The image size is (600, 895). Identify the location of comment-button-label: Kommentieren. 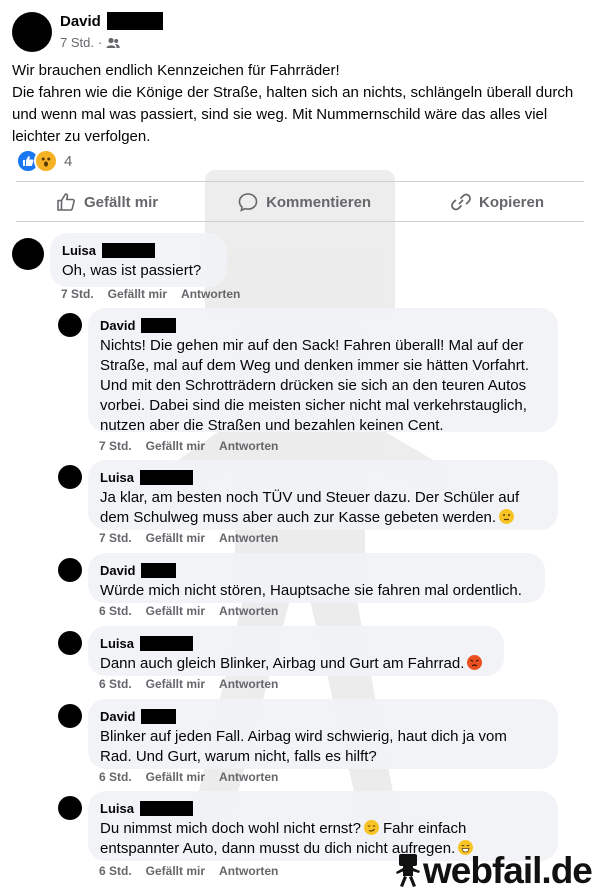
(319, 202).